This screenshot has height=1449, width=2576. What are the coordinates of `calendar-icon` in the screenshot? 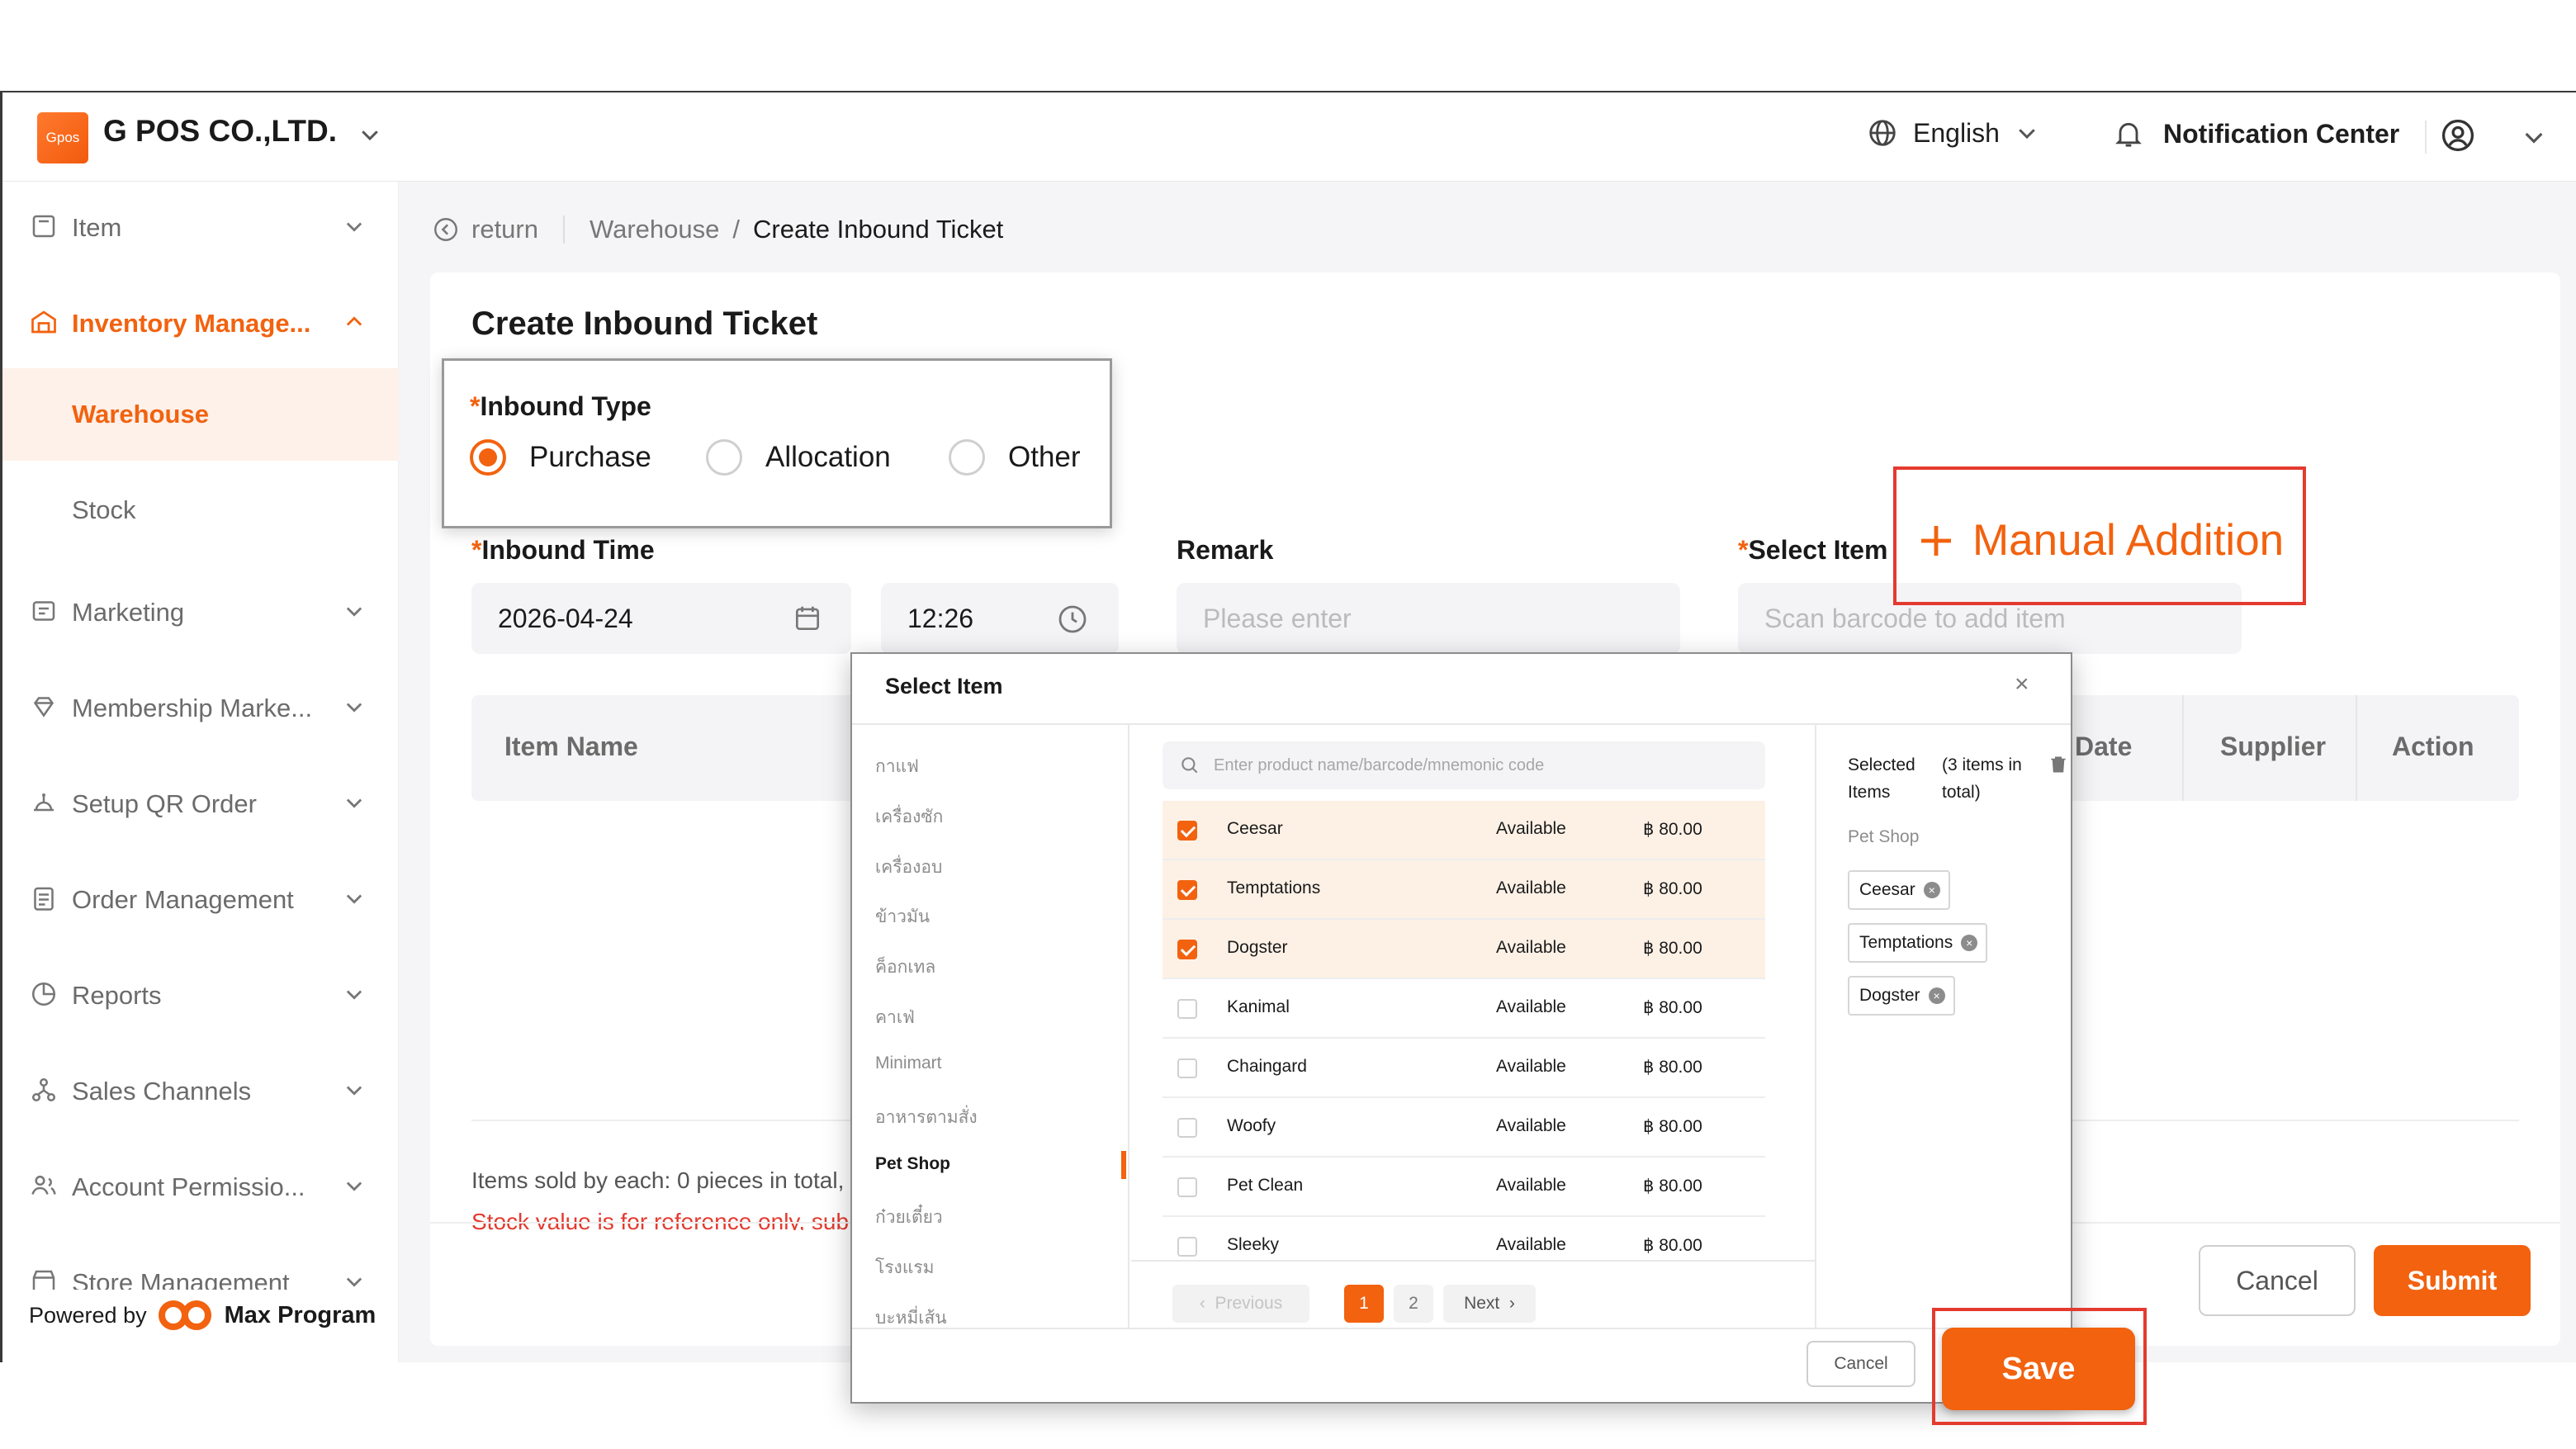 It's located at (807, 618).